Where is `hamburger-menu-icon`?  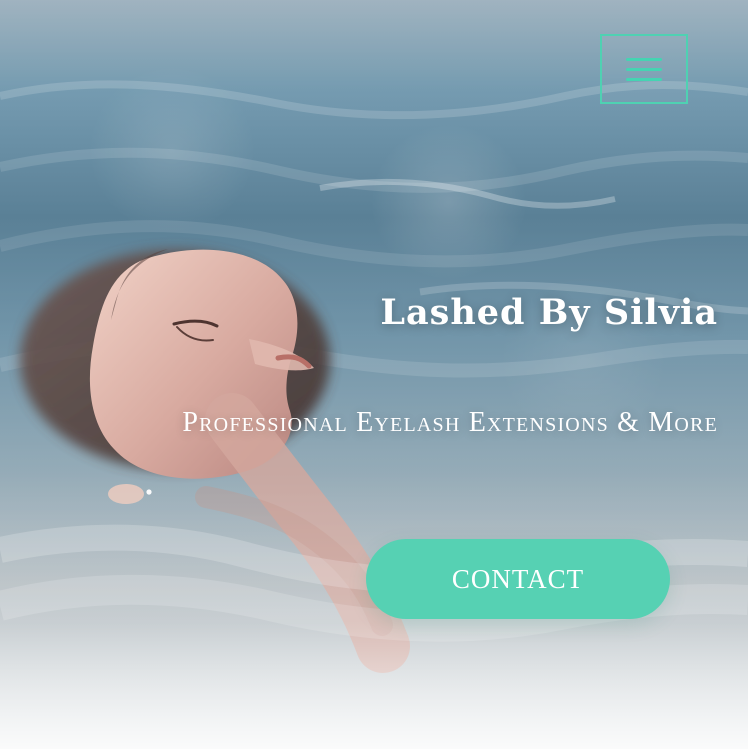
hamburger-menu-icon is located at coordinates (644, 69).